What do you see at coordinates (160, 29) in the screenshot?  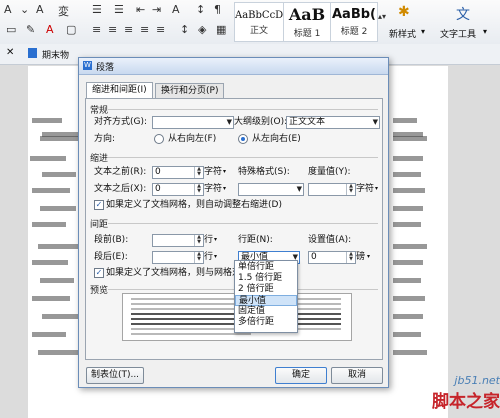 I see `distribute-icon: ≡` at bounding box center [160, 29].